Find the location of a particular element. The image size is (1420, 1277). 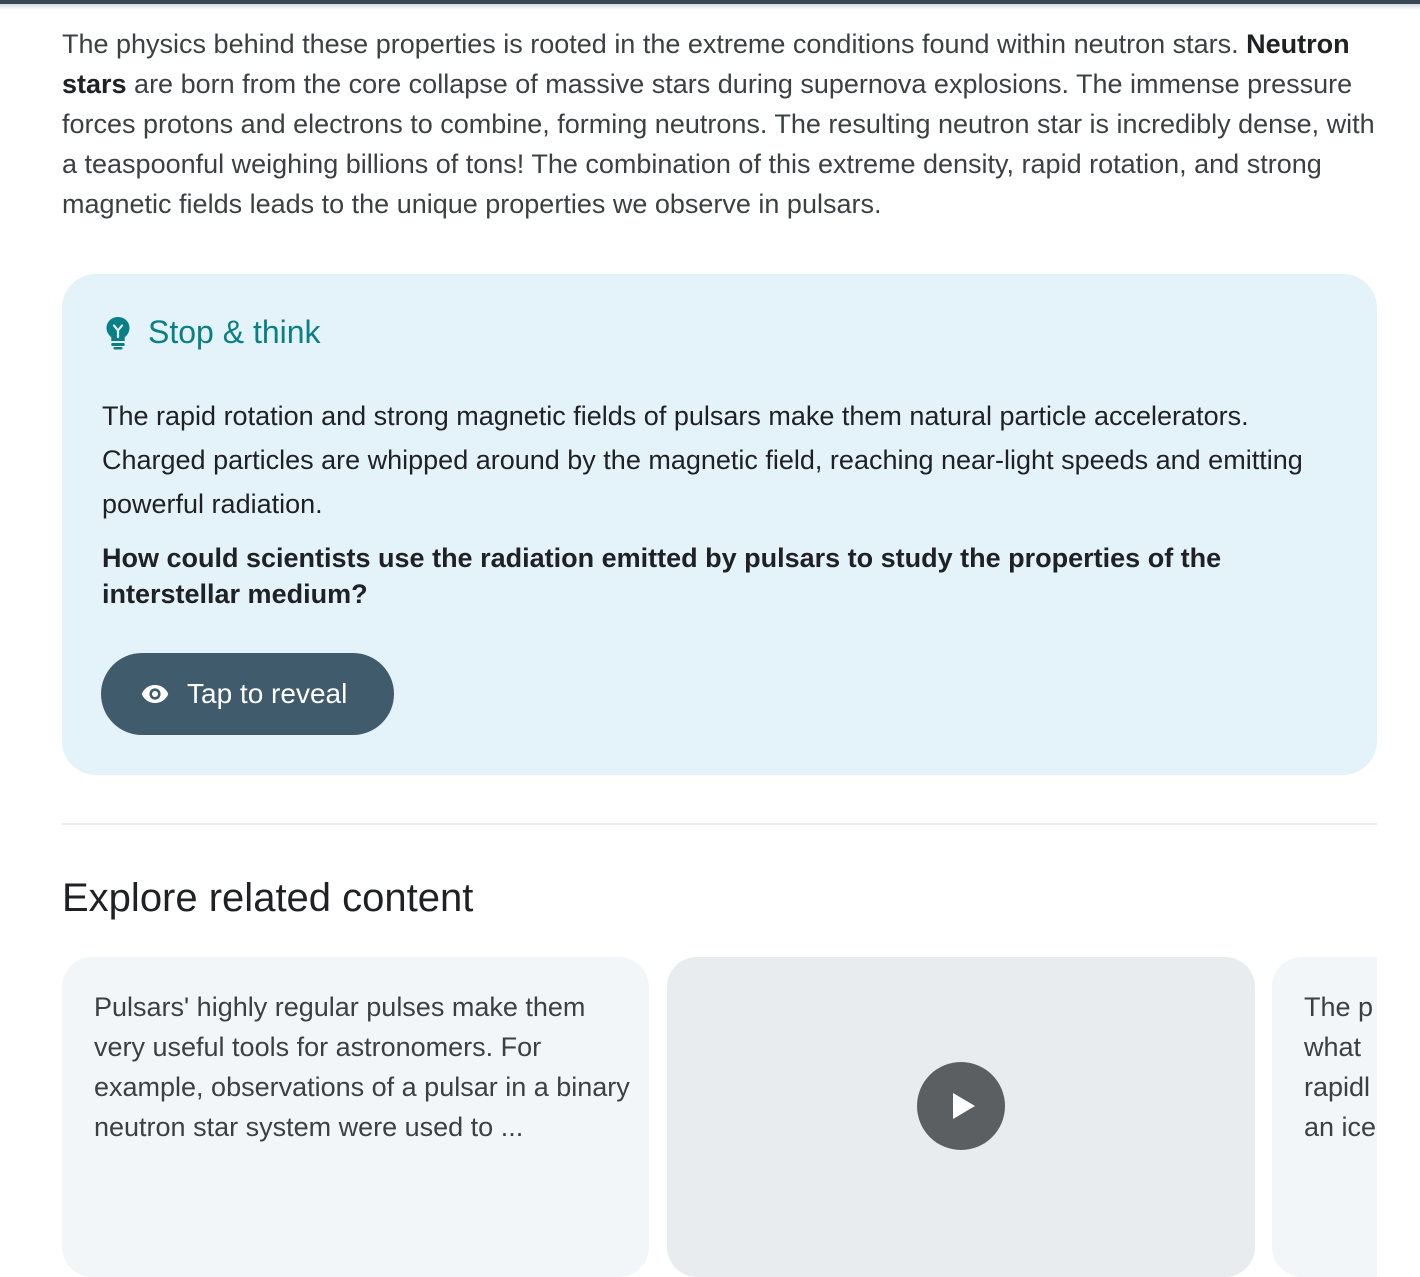

play-icon is located at coordinates (964, 1106).